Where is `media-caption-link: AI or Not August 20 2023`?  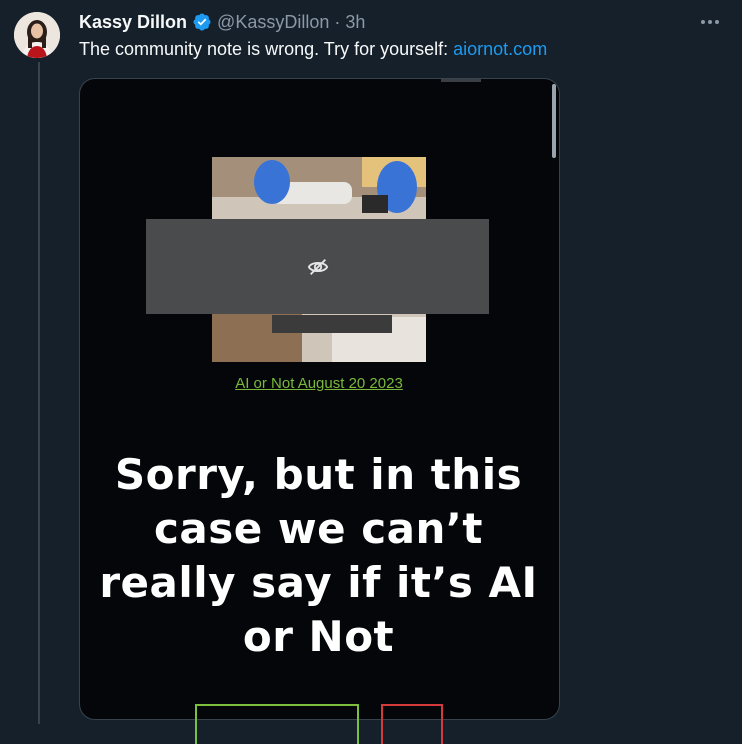
media-caption-link: AI or Not August 20 2023 is located at coordinates (319, 383).